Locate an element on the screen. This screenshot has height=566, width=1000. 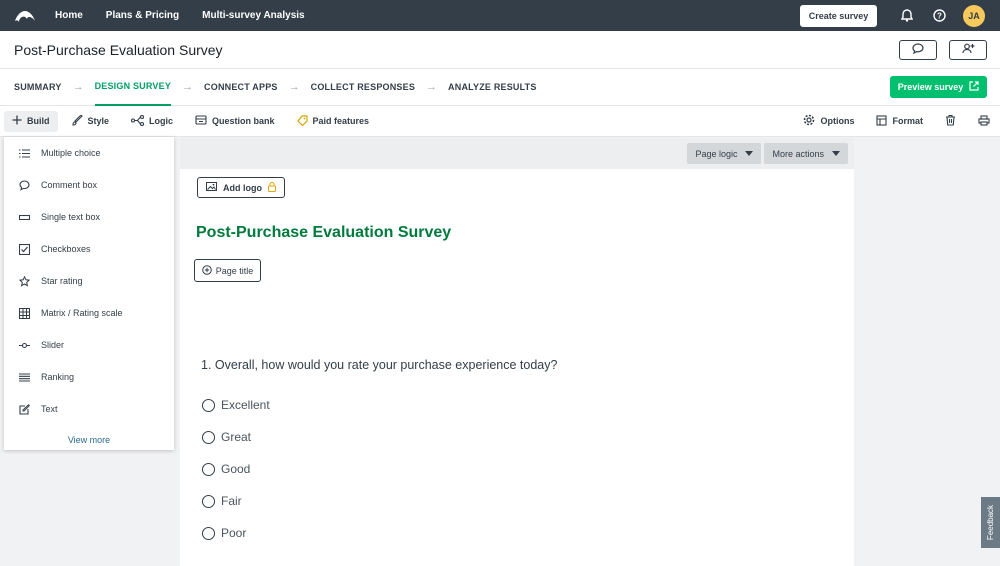
question-bank-tab: Question bank is located at coordinates (235, 121).